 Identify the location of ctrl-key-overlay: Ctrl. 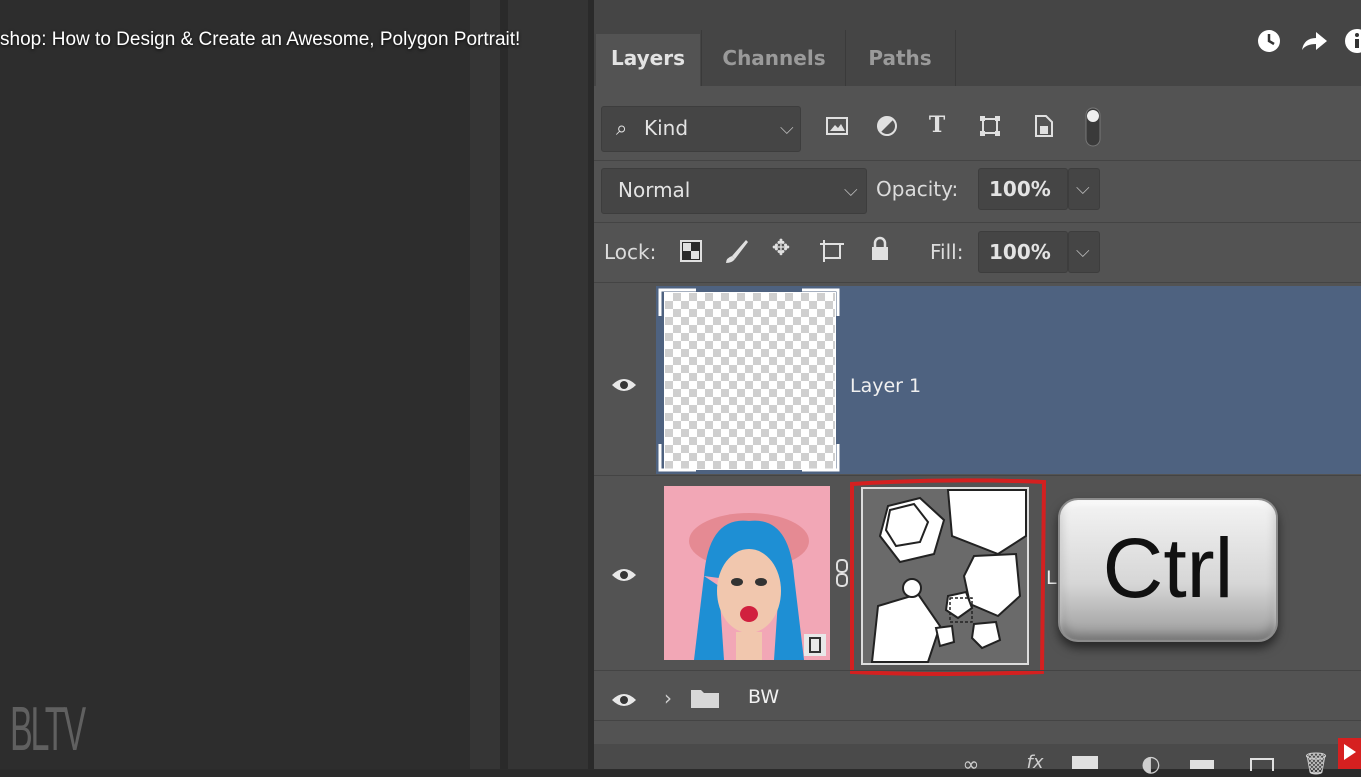
(1168, 570).